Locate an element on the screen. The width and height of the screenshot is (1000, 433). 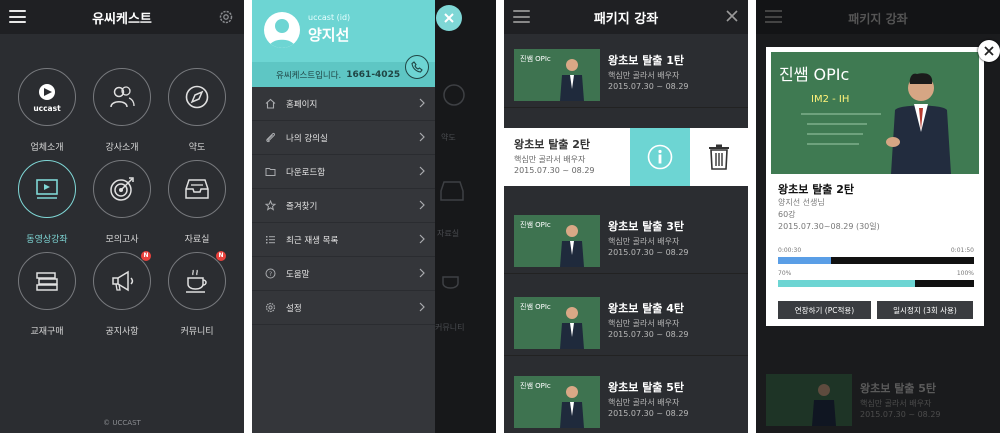
lecture-period: 2015.07.30~08.29 (30일) is located at coordinates (829, 226).